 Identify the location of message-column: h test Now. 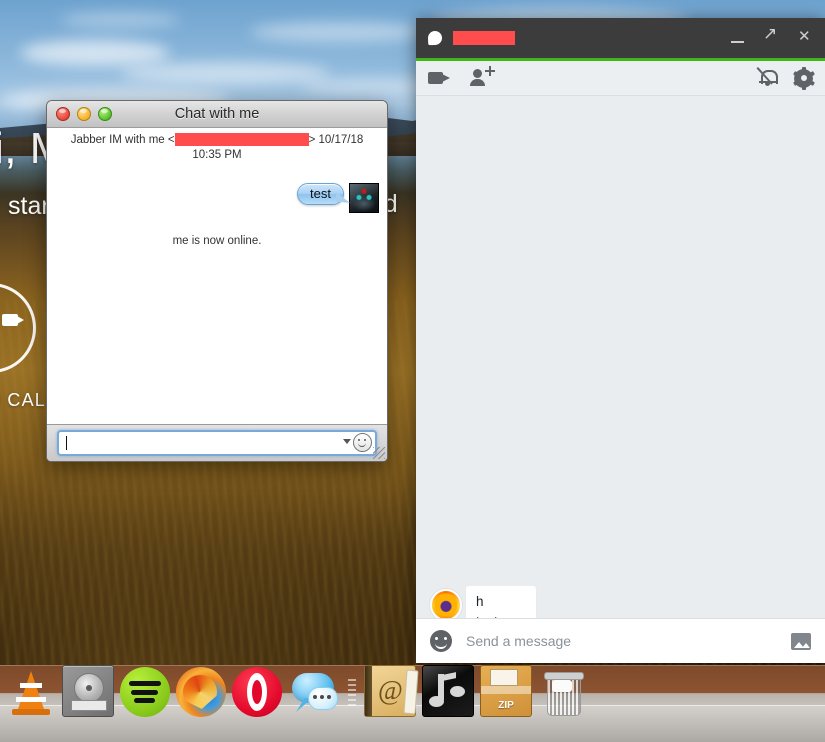
(501, 602).